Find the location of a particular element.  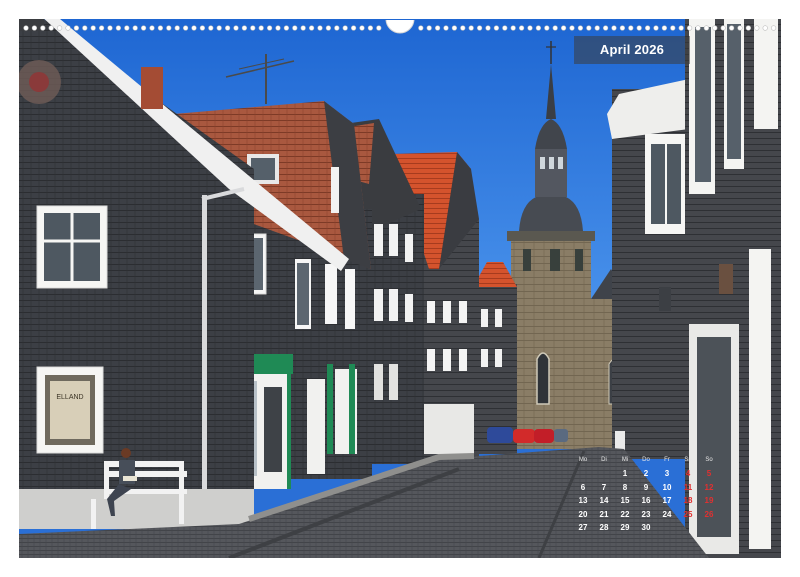

calendar-day: 3 is located at coordinates (667, 473).